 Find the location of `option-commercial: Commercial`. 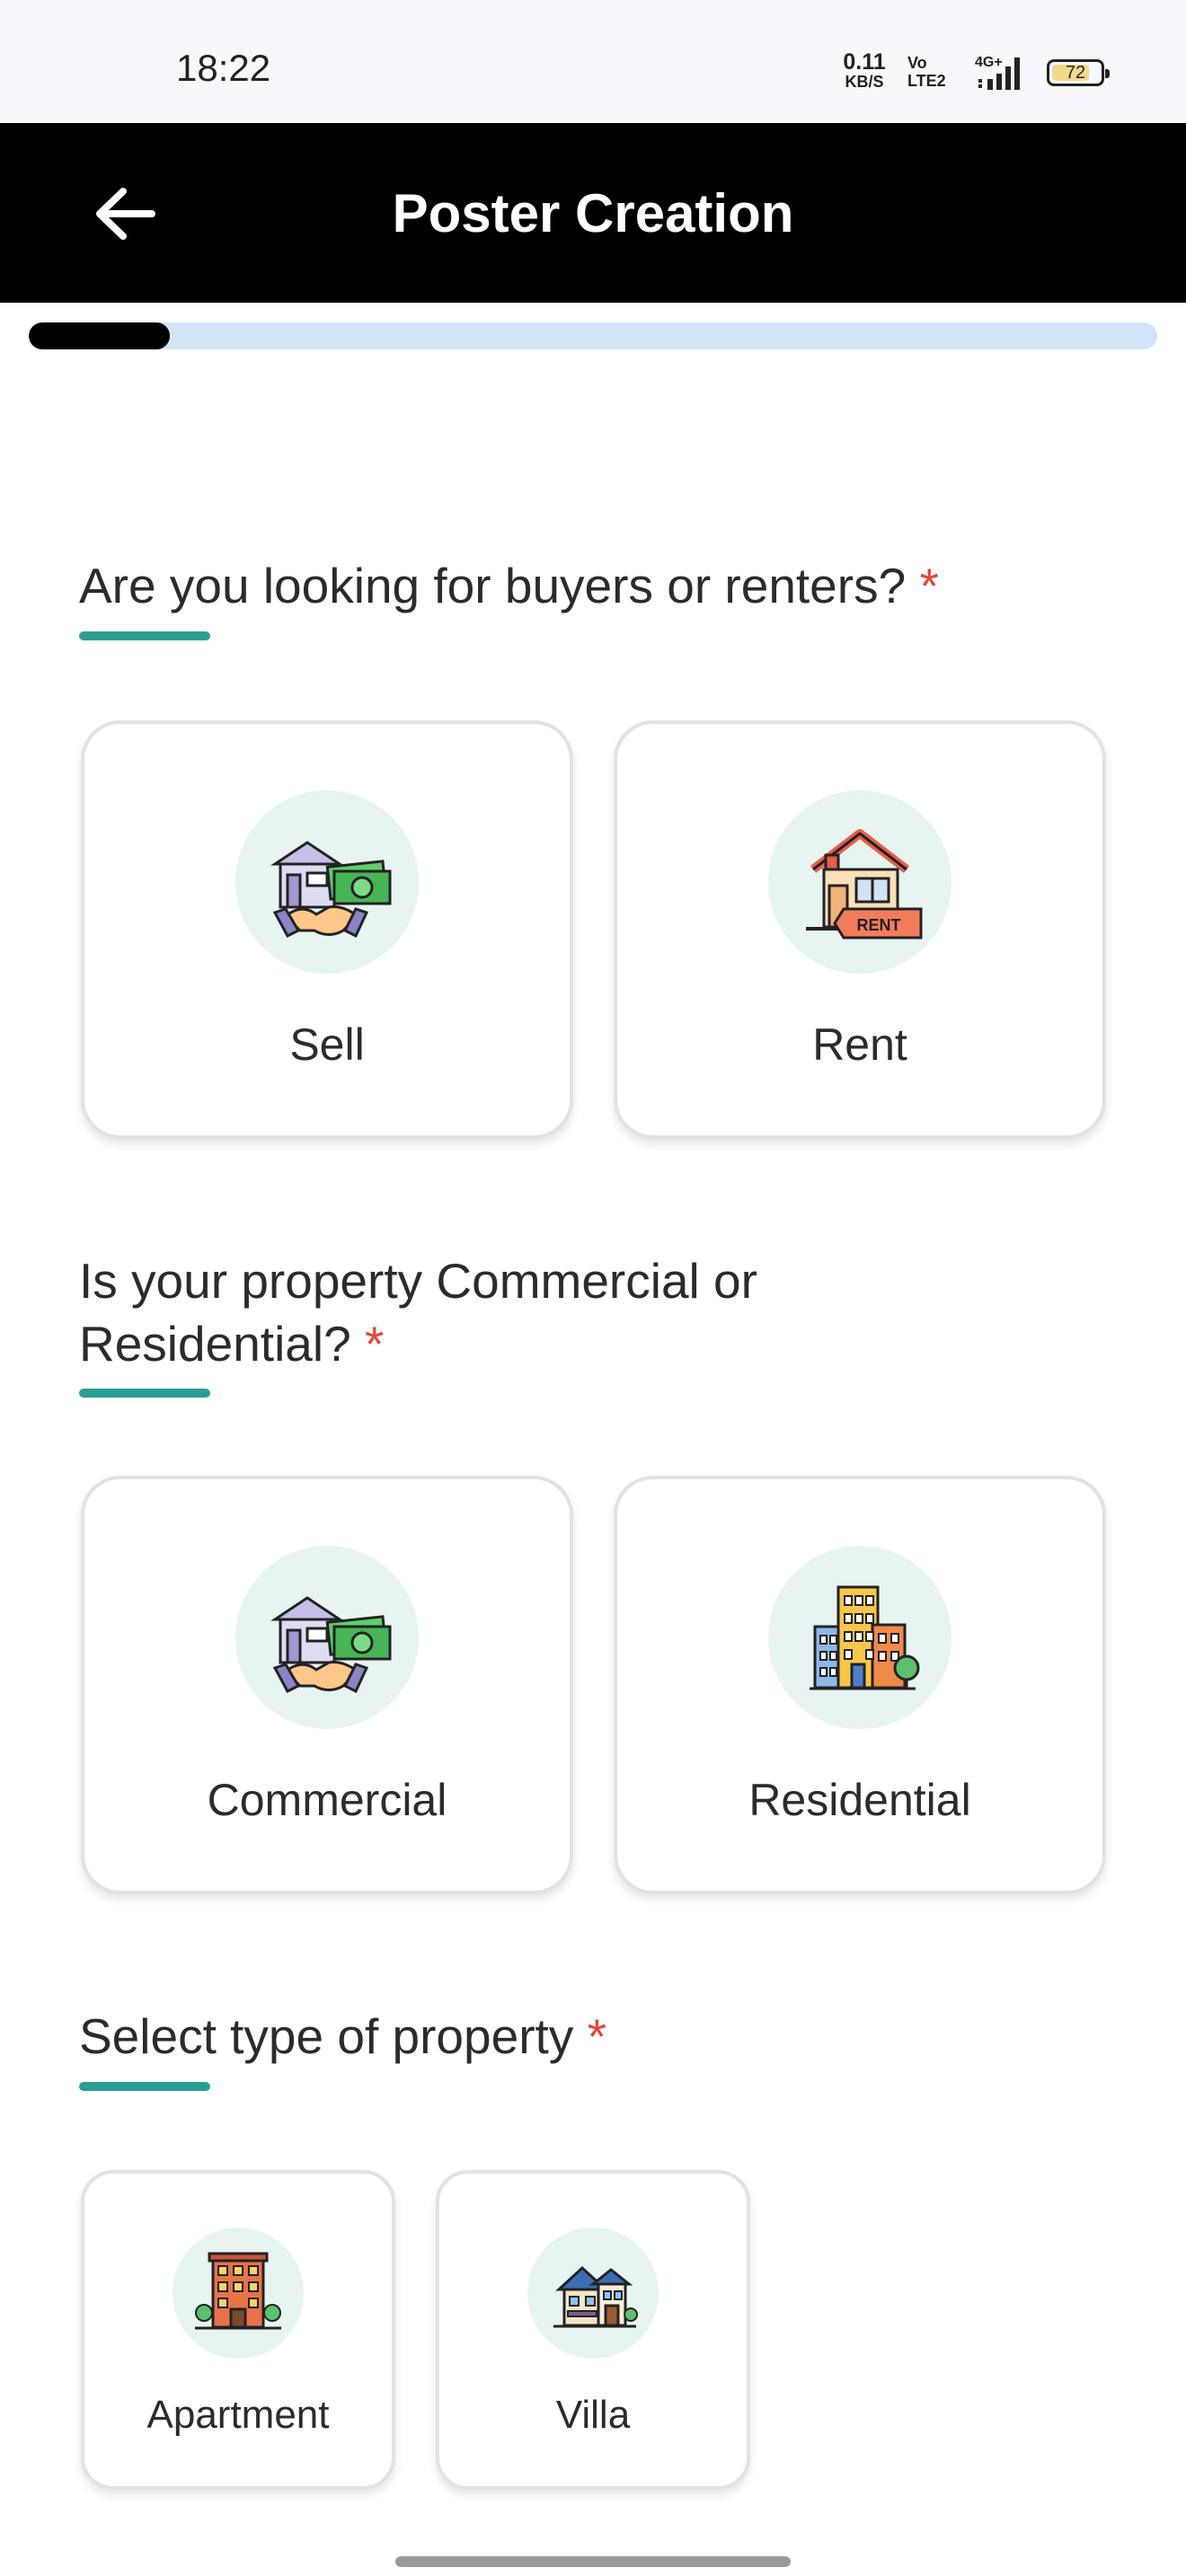

option-commercial: Commercial is located at coordinates (327, 1685).